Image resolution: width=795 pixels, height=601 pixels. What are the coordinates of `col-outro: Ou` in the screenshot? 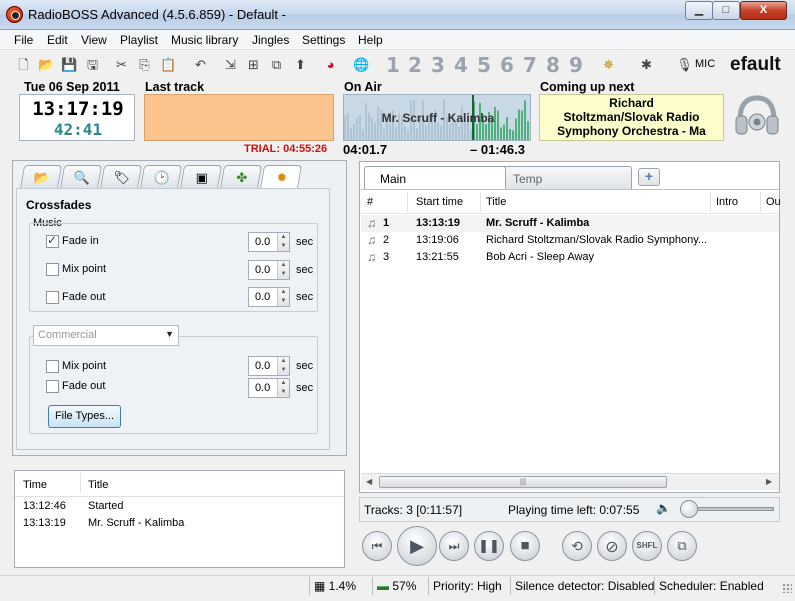 It's located at (773, 202).